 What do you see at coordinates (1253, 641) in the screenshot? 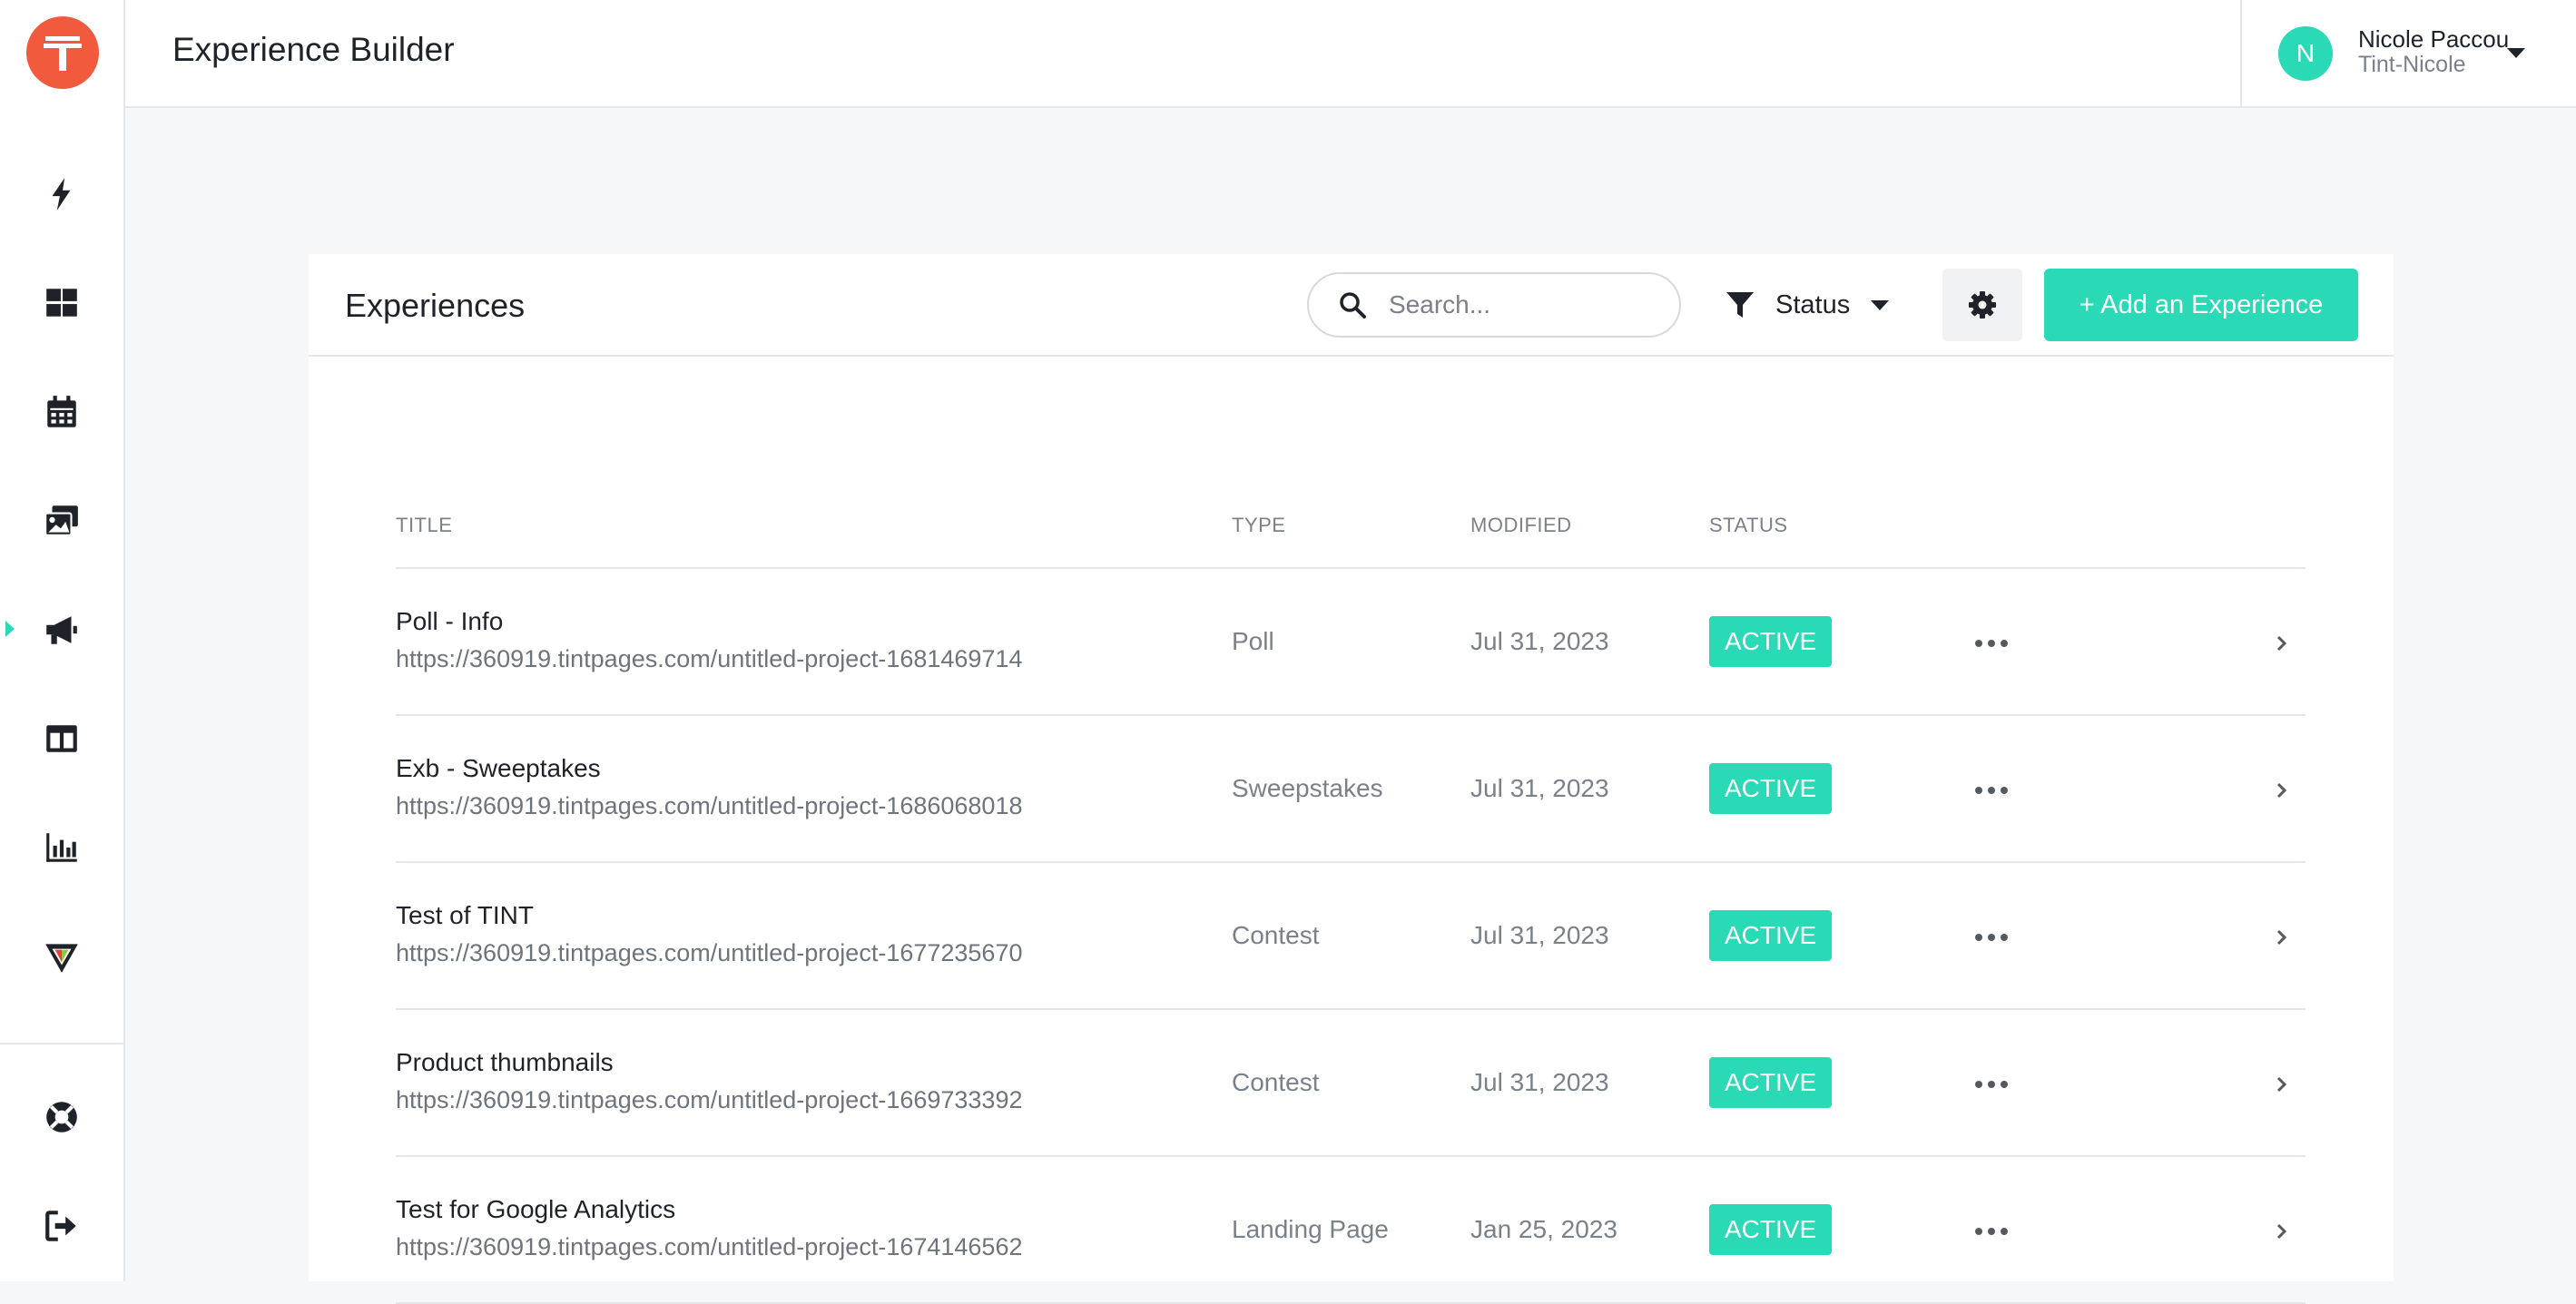
I see `row-type: Poll` at bounding box center [1253, 641].